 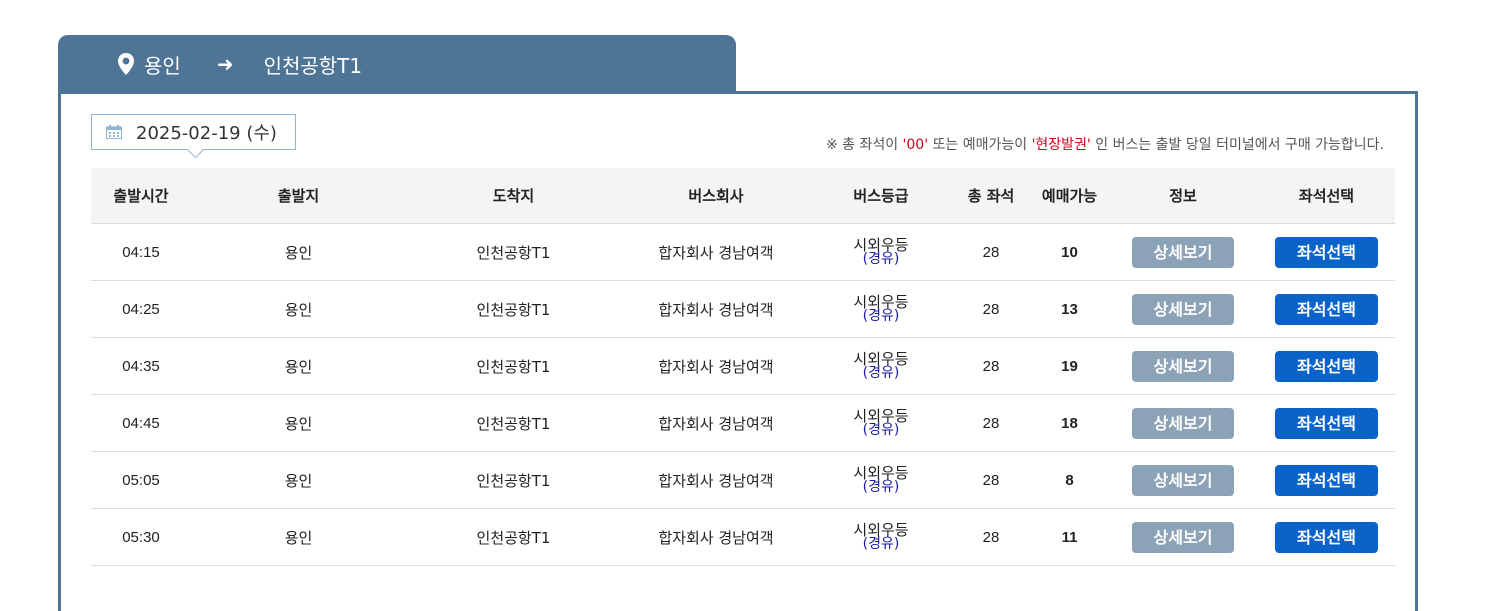 What do you see at coordinates (1069, 252) in the screenshot?
I see `available-seats: 10` at bounding box center [1069, 252].